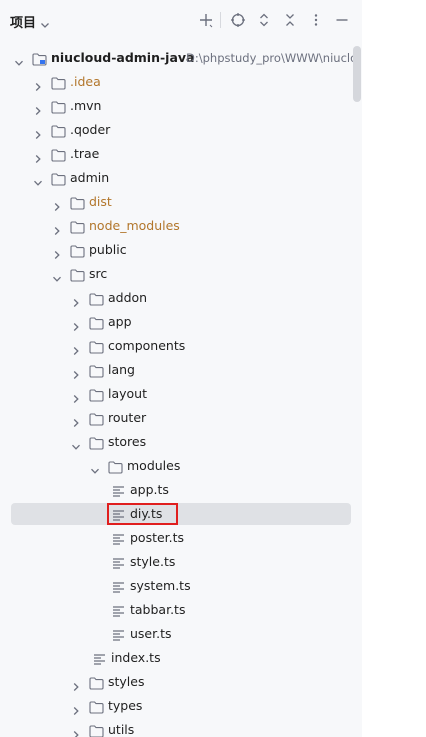  I want to click on tree-item-label: admin, so click(90, 177).